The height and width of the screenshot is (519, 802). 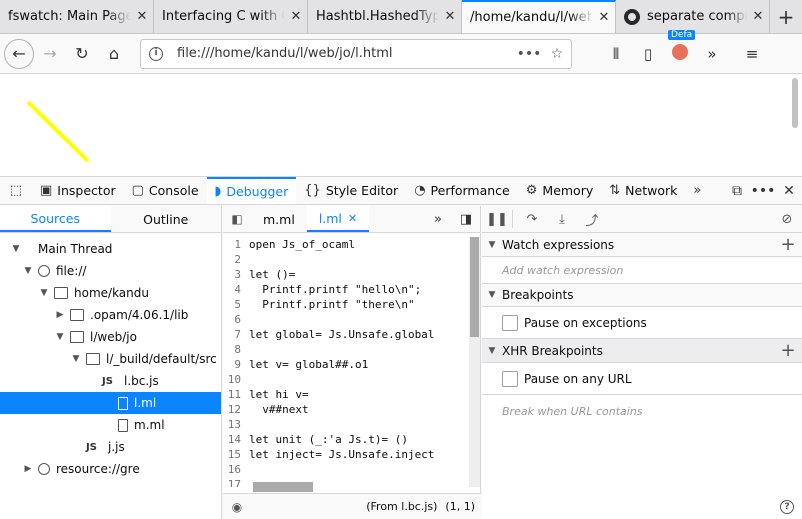 I want to click on browser-tab: separate compilation ✕, so click(x=693, y=16).